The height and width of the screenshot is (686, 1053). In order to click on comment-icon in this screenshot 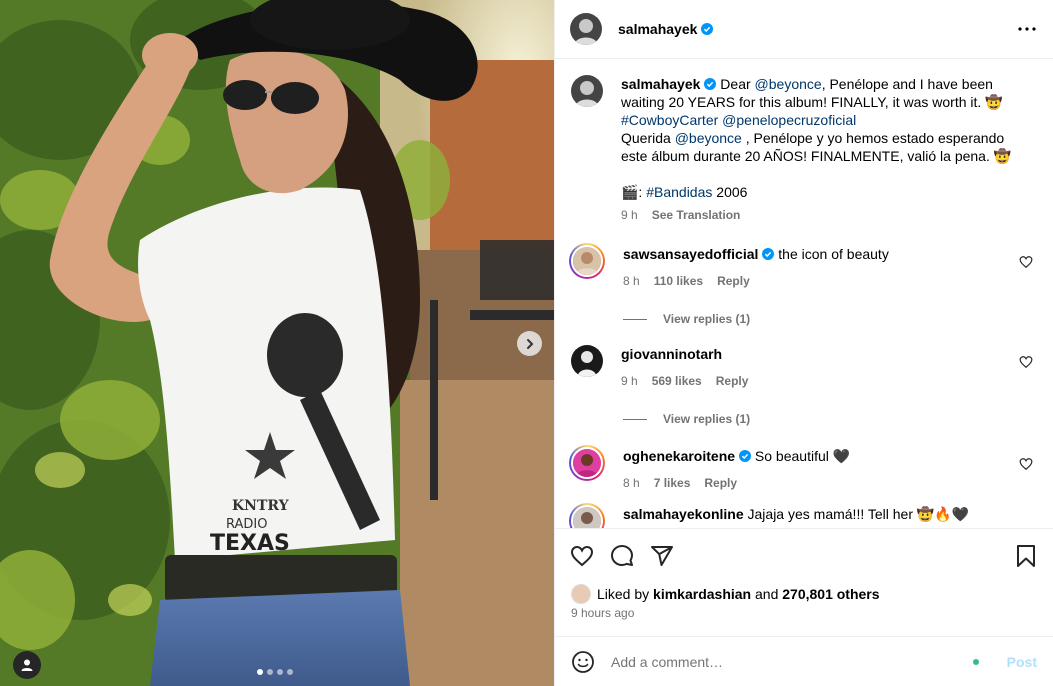, I will do `click(622, 555)`.